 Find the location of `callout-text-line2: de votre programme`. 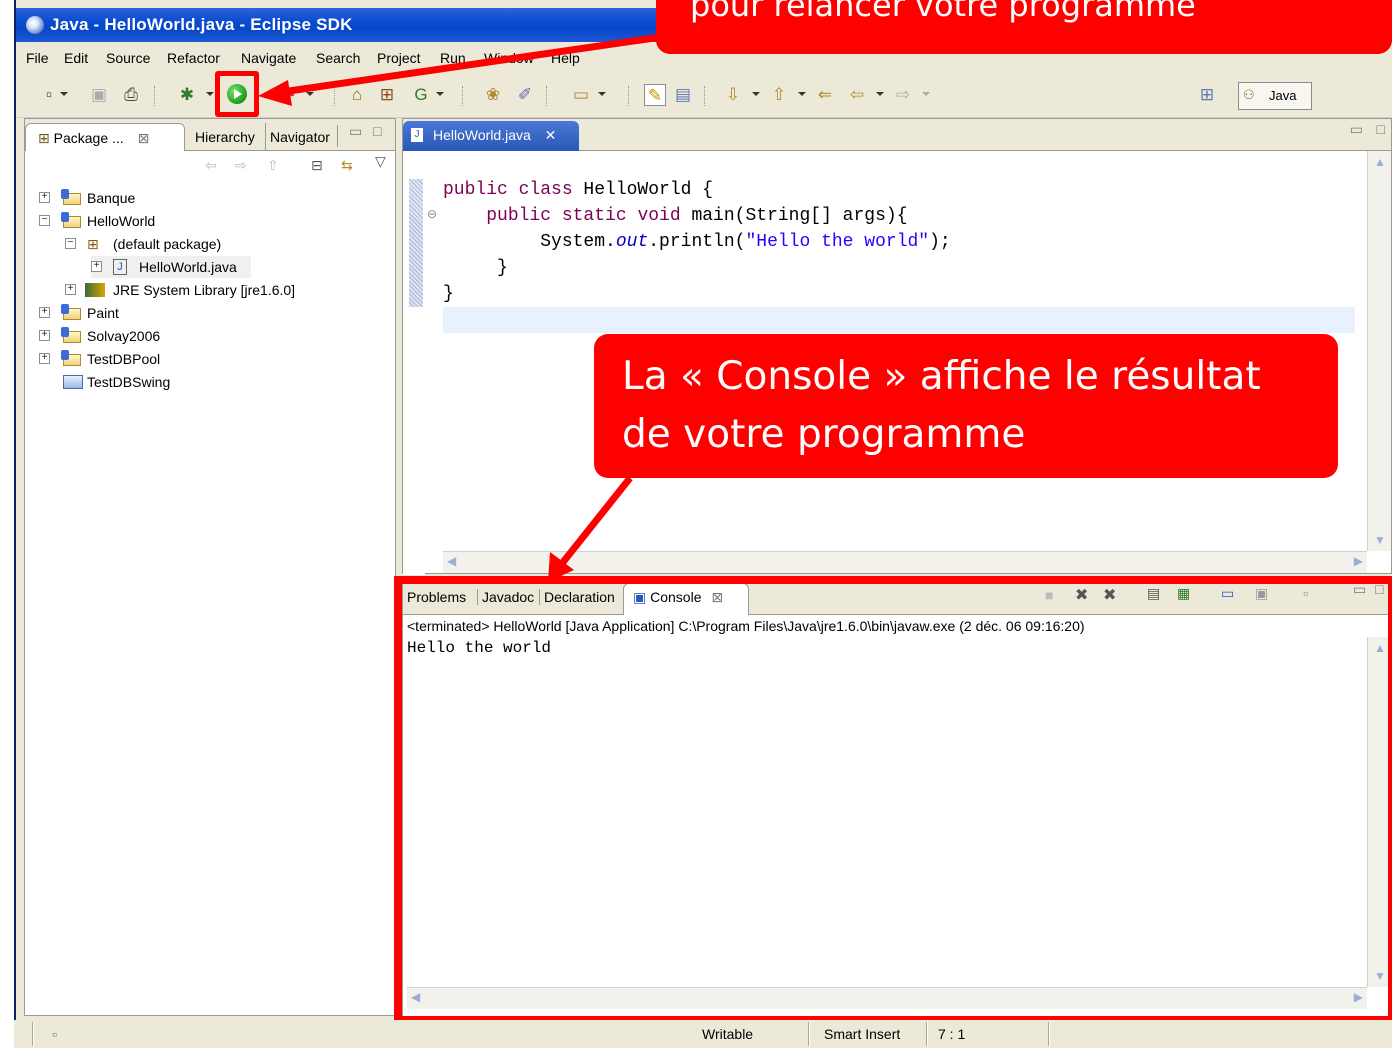

callout-text-line2: de votre programme is located at coordinates (824, 434).